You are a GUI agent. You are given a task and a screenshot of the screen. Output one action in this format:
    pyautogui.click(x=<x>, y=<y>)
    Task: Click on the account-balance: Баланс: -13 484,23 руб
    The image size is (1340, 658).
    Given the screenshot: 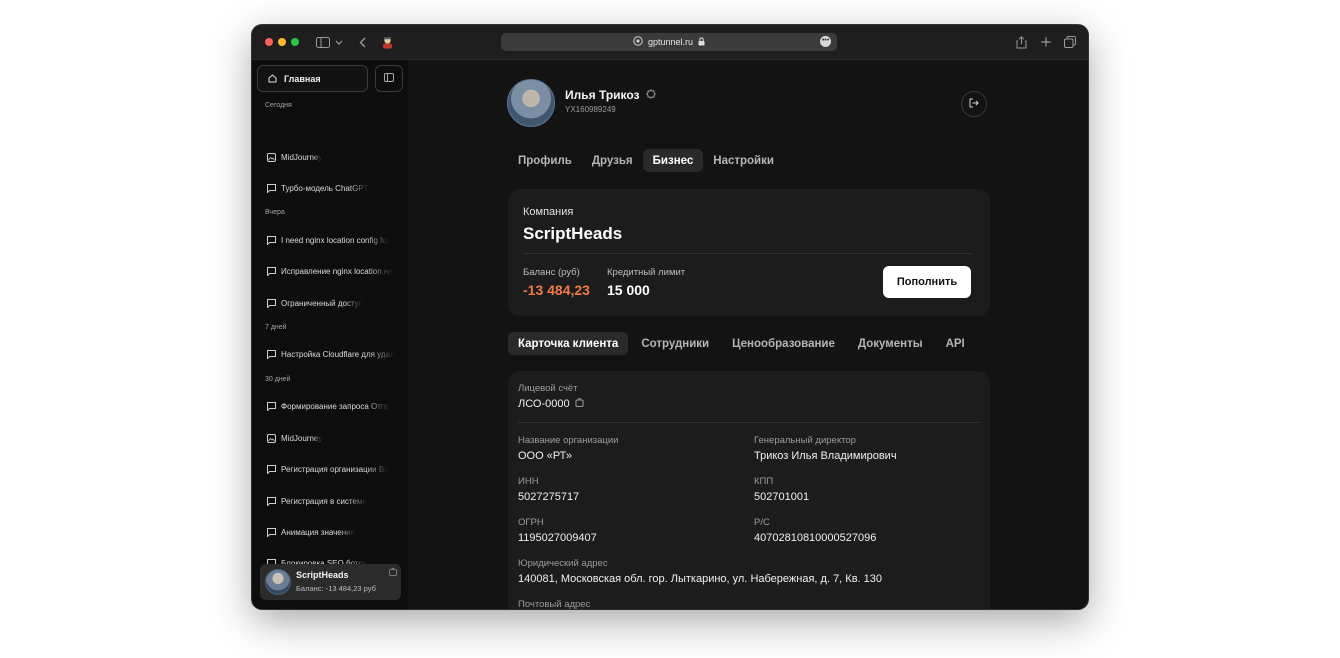 What is the action you would take?
    pyautogui.click(x=336, y=588)
    